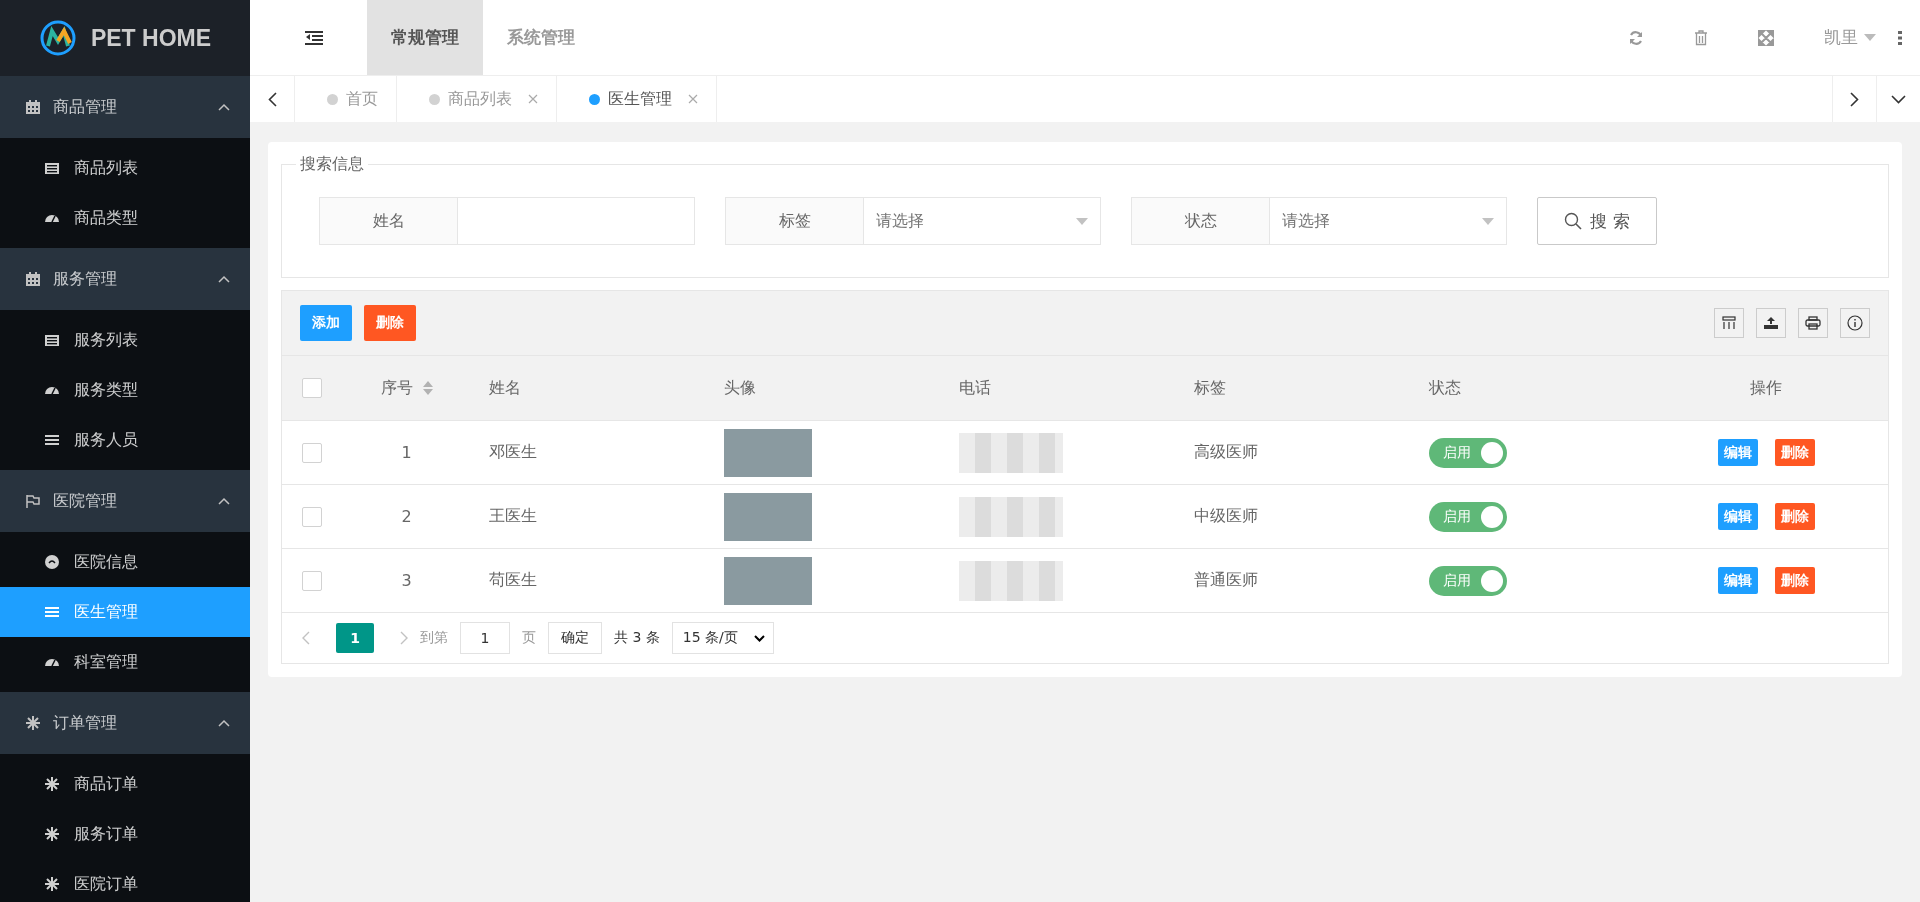 This screenshot has width=1920, height=902. I want to click on table-cell: 中级医师, so click(1226, 516).